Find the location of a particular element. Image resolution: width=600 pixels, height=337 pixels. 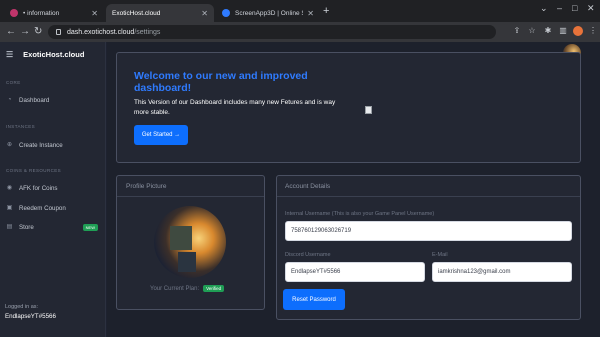

browser-tab-exotichost: ExoticHost.cloud ✕ is located at coordinates (160, 13).